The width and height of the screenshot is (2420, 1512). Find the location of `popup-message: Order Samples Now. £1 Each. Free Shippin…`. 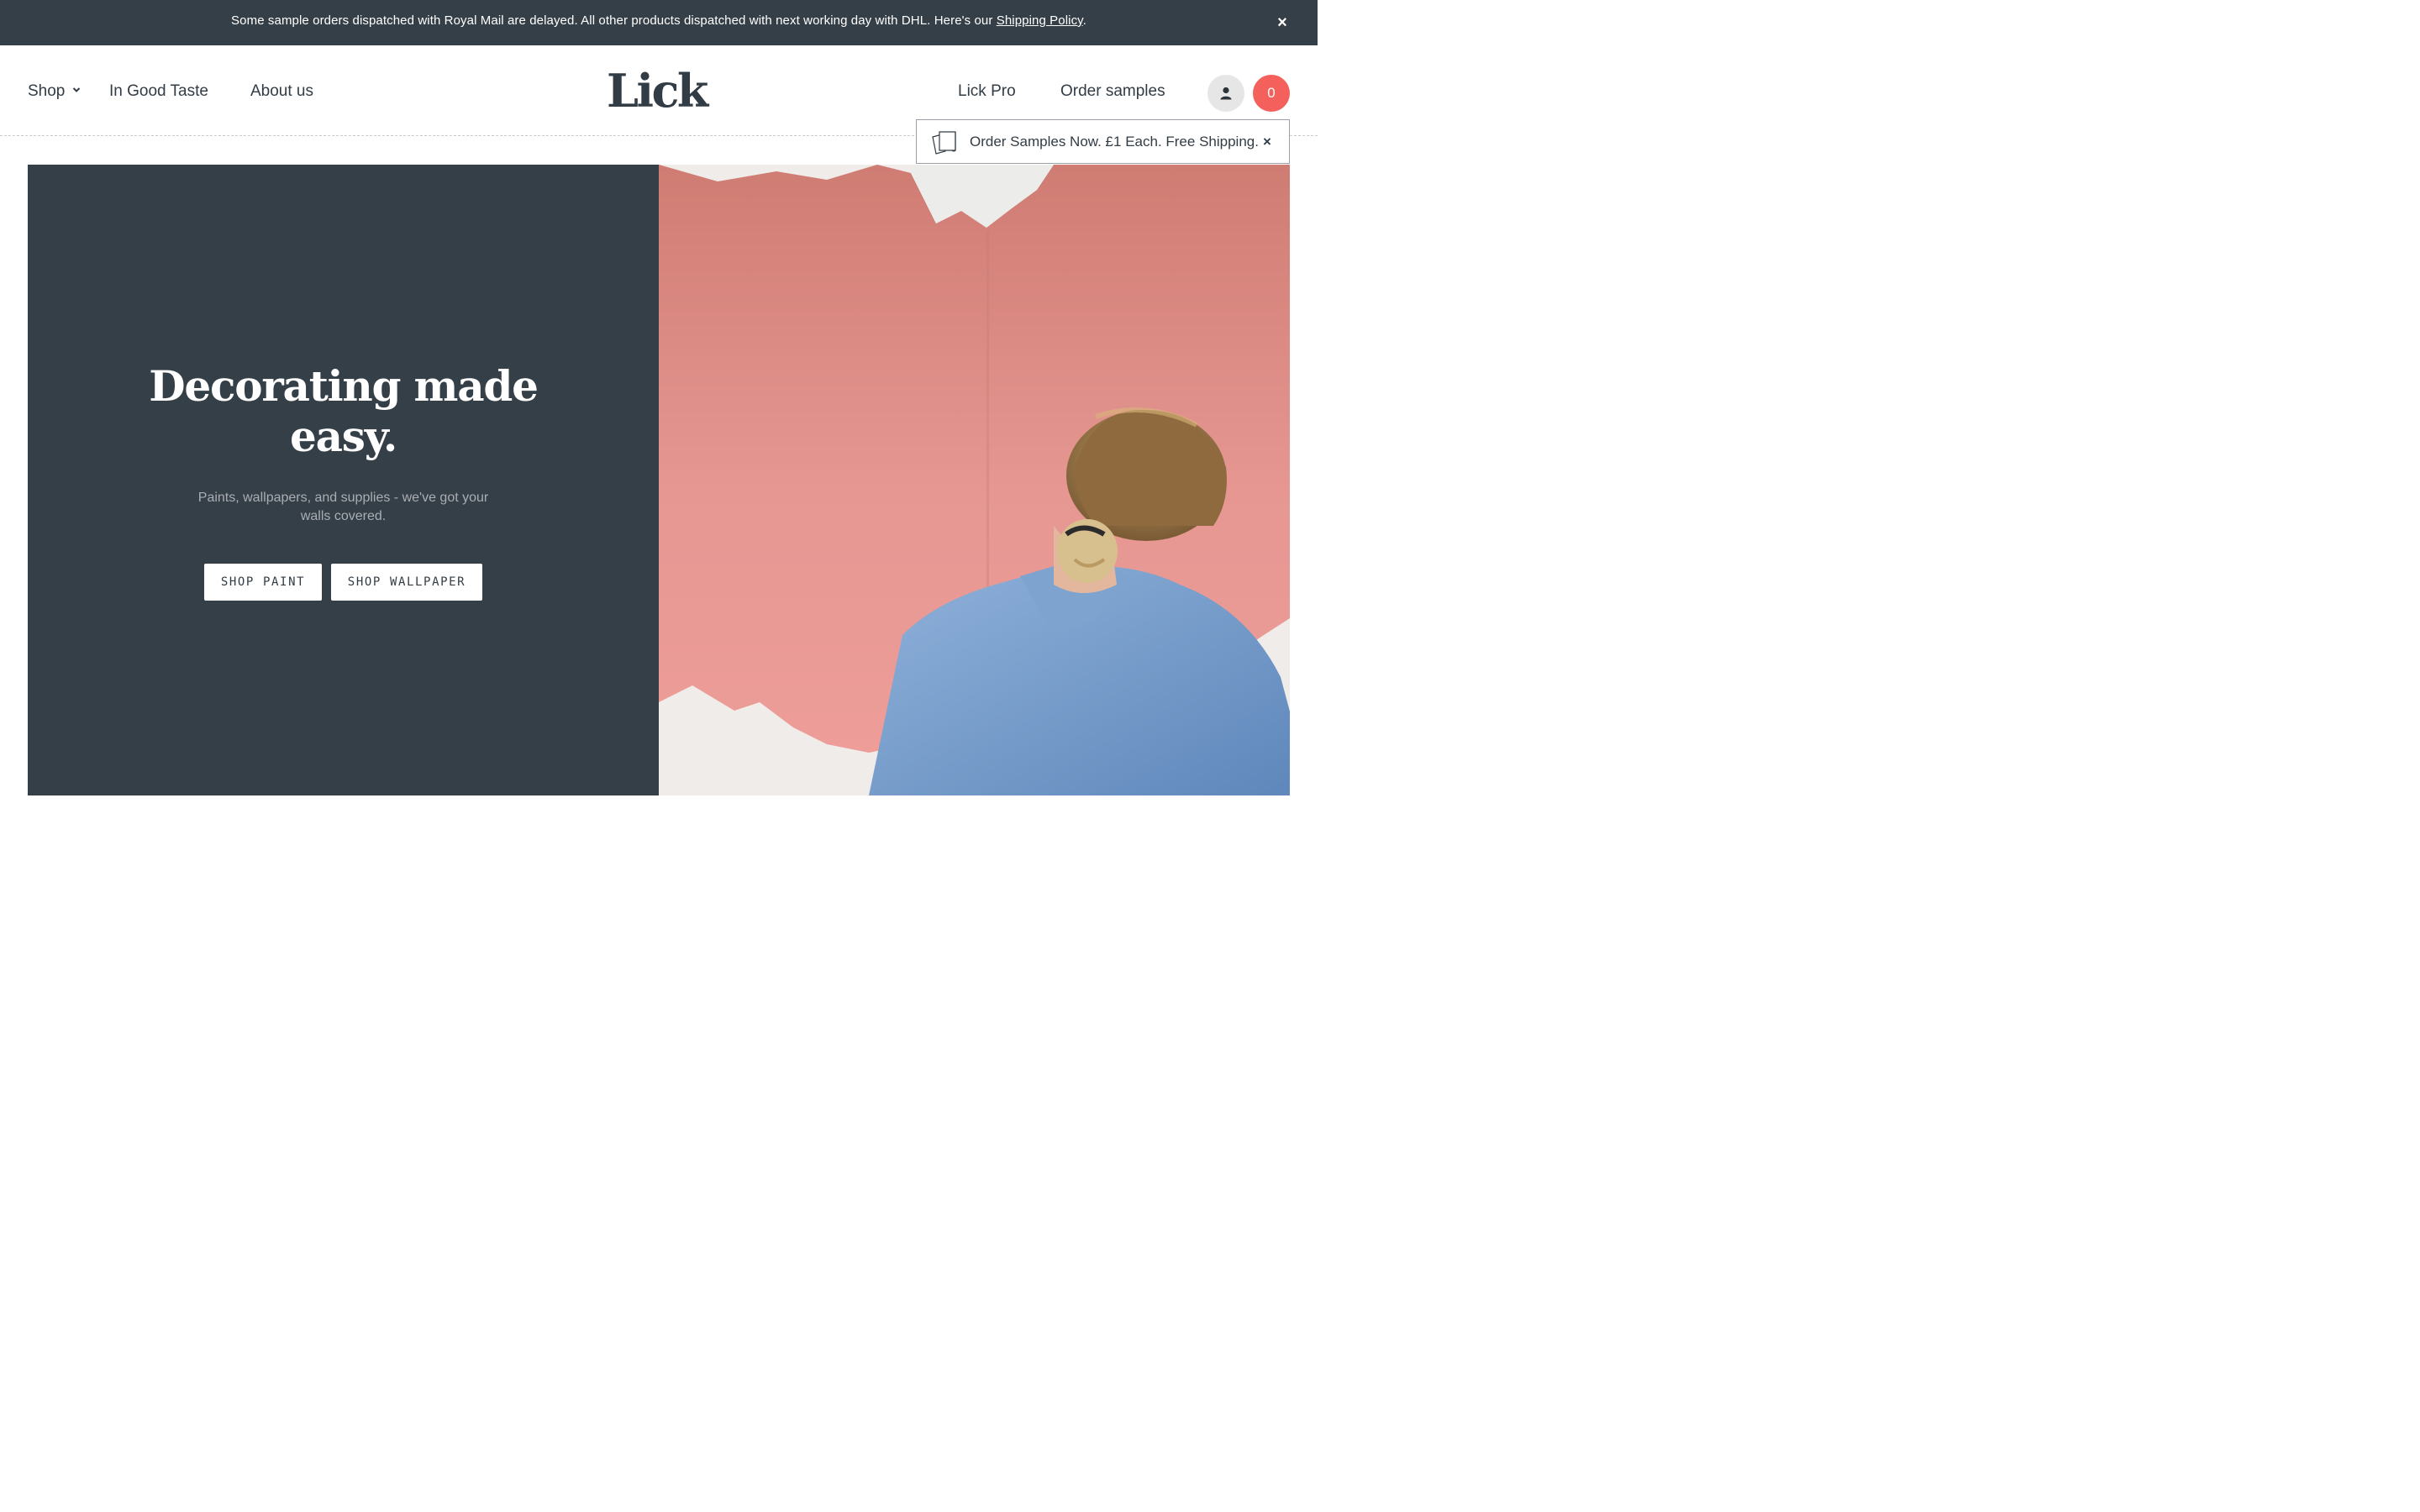

popup-message: Order Samples Now. £1 Each. Free Shippin… is located at coordinates (1114, 142).